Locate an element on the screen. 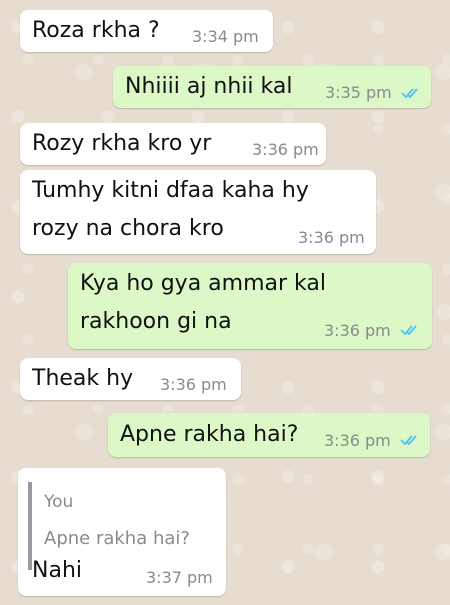 This screenshot has width=450, height=605. message-time: 3:35 pm is located at coordinates (358, 92).